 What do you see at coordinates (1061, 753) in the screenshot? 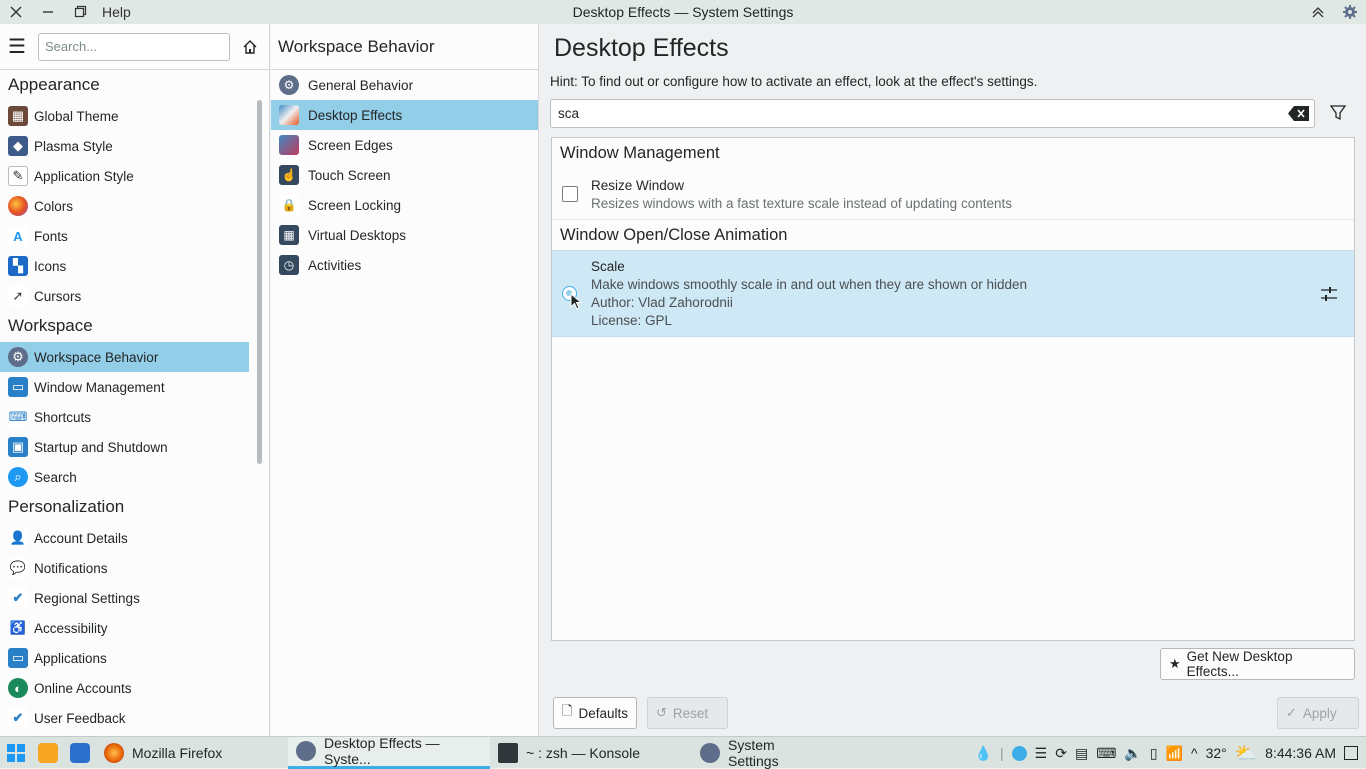
I see `updates-icon: ⟳` at bounding box center [1061, 753].